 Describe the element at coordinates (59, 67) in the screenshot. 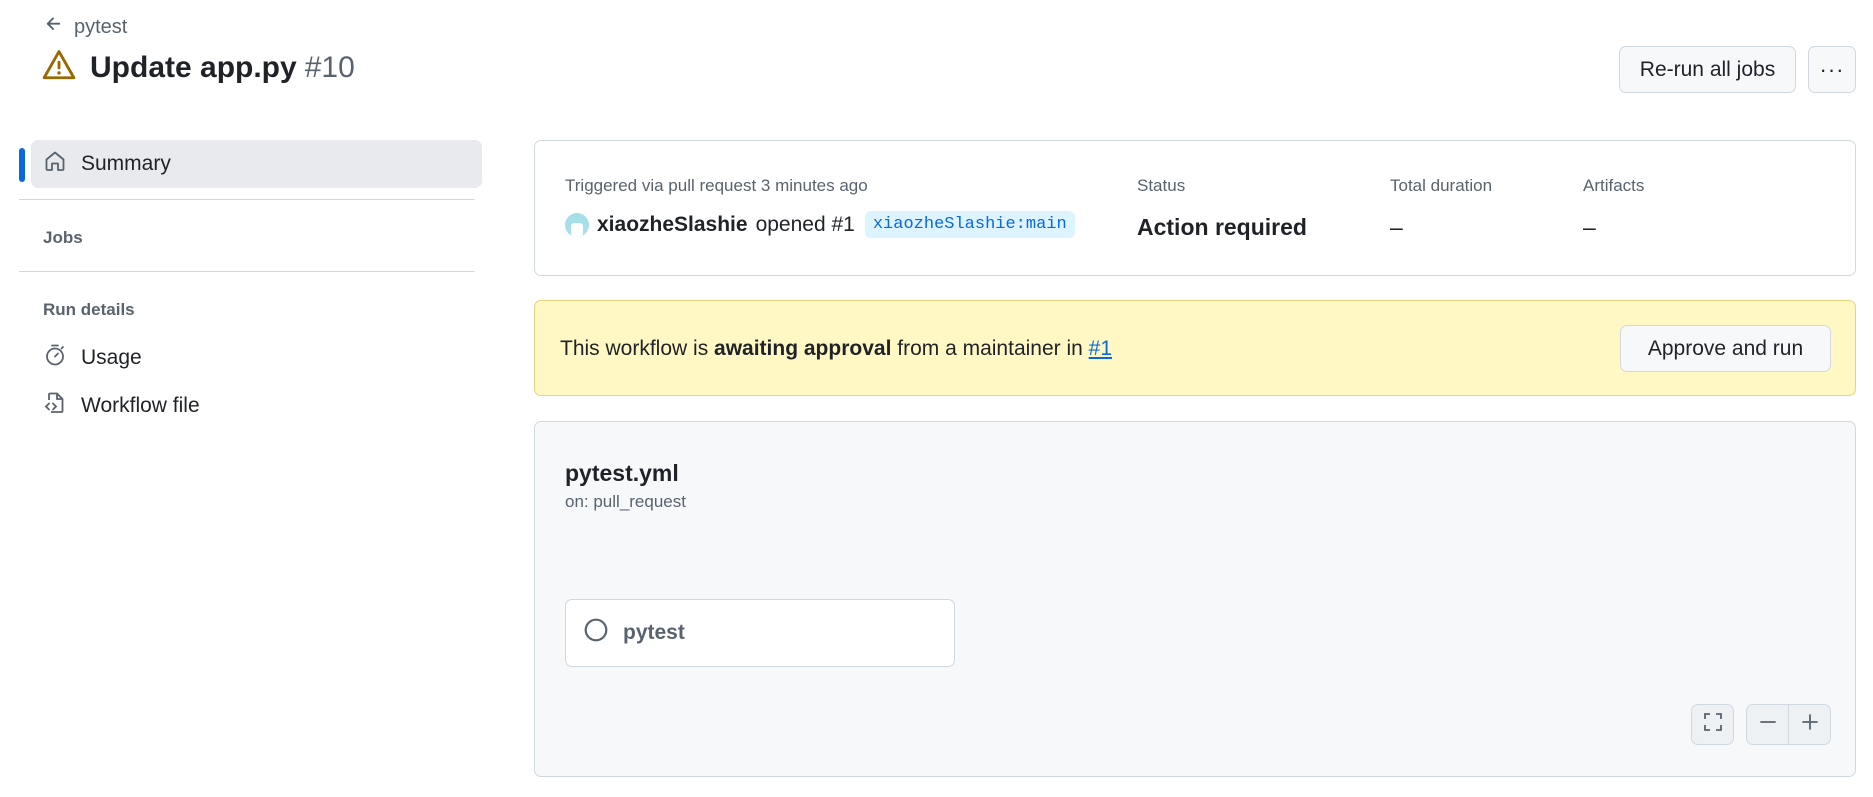

I see `alert-triangle-icon` at that location.